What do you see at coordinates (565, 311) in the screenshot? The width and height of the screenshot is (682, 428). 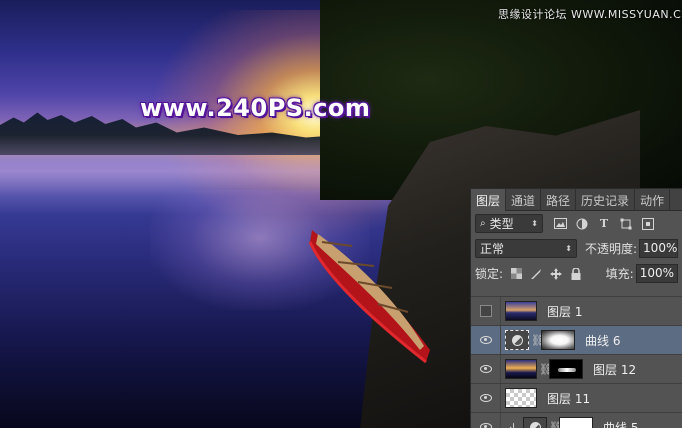 I see `layer-name: 图层 1` at bounding box center [565, 311].